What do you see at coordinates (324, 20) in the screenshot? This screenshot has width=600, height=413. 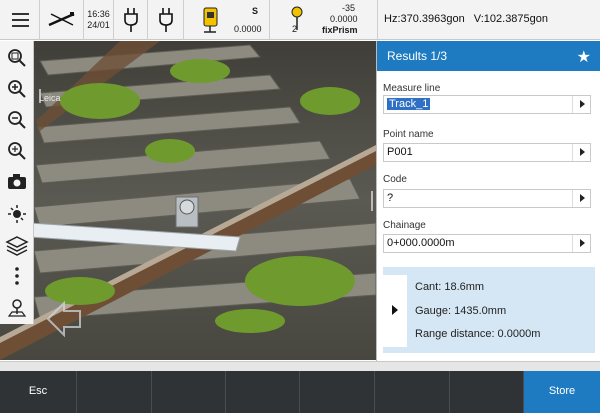 I see `prism-status: 2 -35 0.0000 fixPrism` at bounding box center [324, 20].